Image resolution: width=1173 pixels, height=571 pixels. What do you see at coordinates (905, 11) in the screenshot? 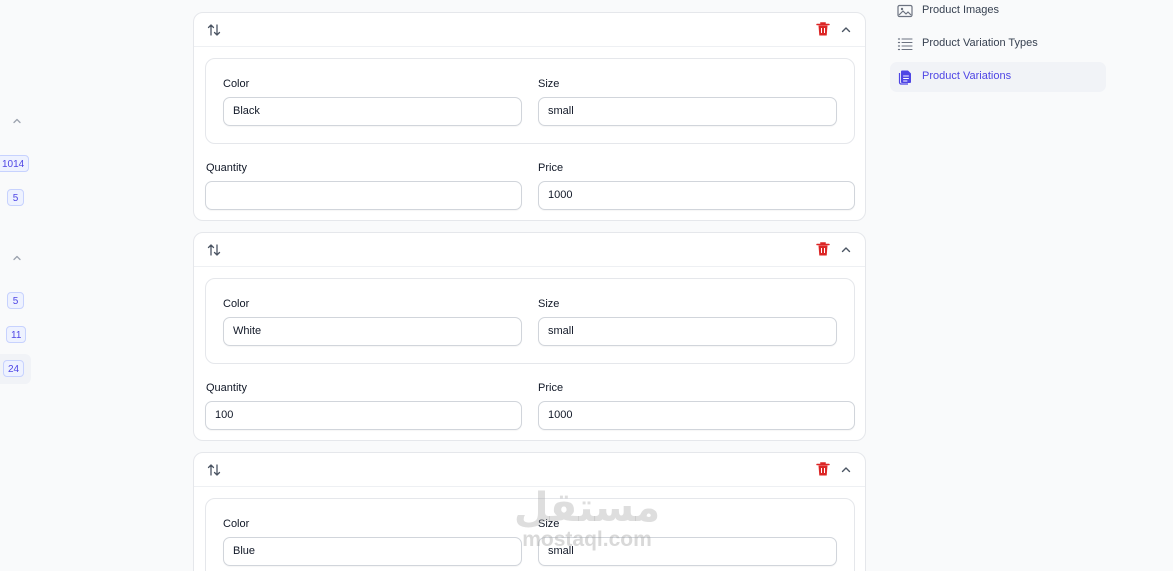
I see `image-icon` at bounding box center [905, 11].